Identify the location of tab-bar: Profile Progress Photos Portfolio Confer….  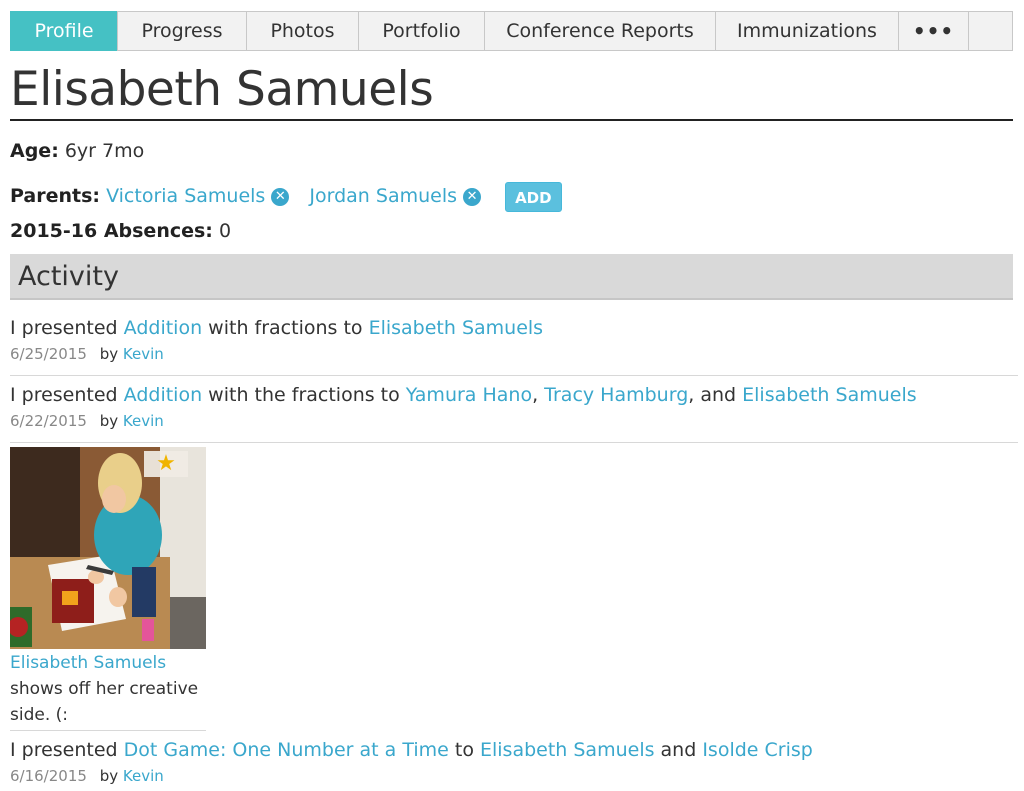
(511, 31).